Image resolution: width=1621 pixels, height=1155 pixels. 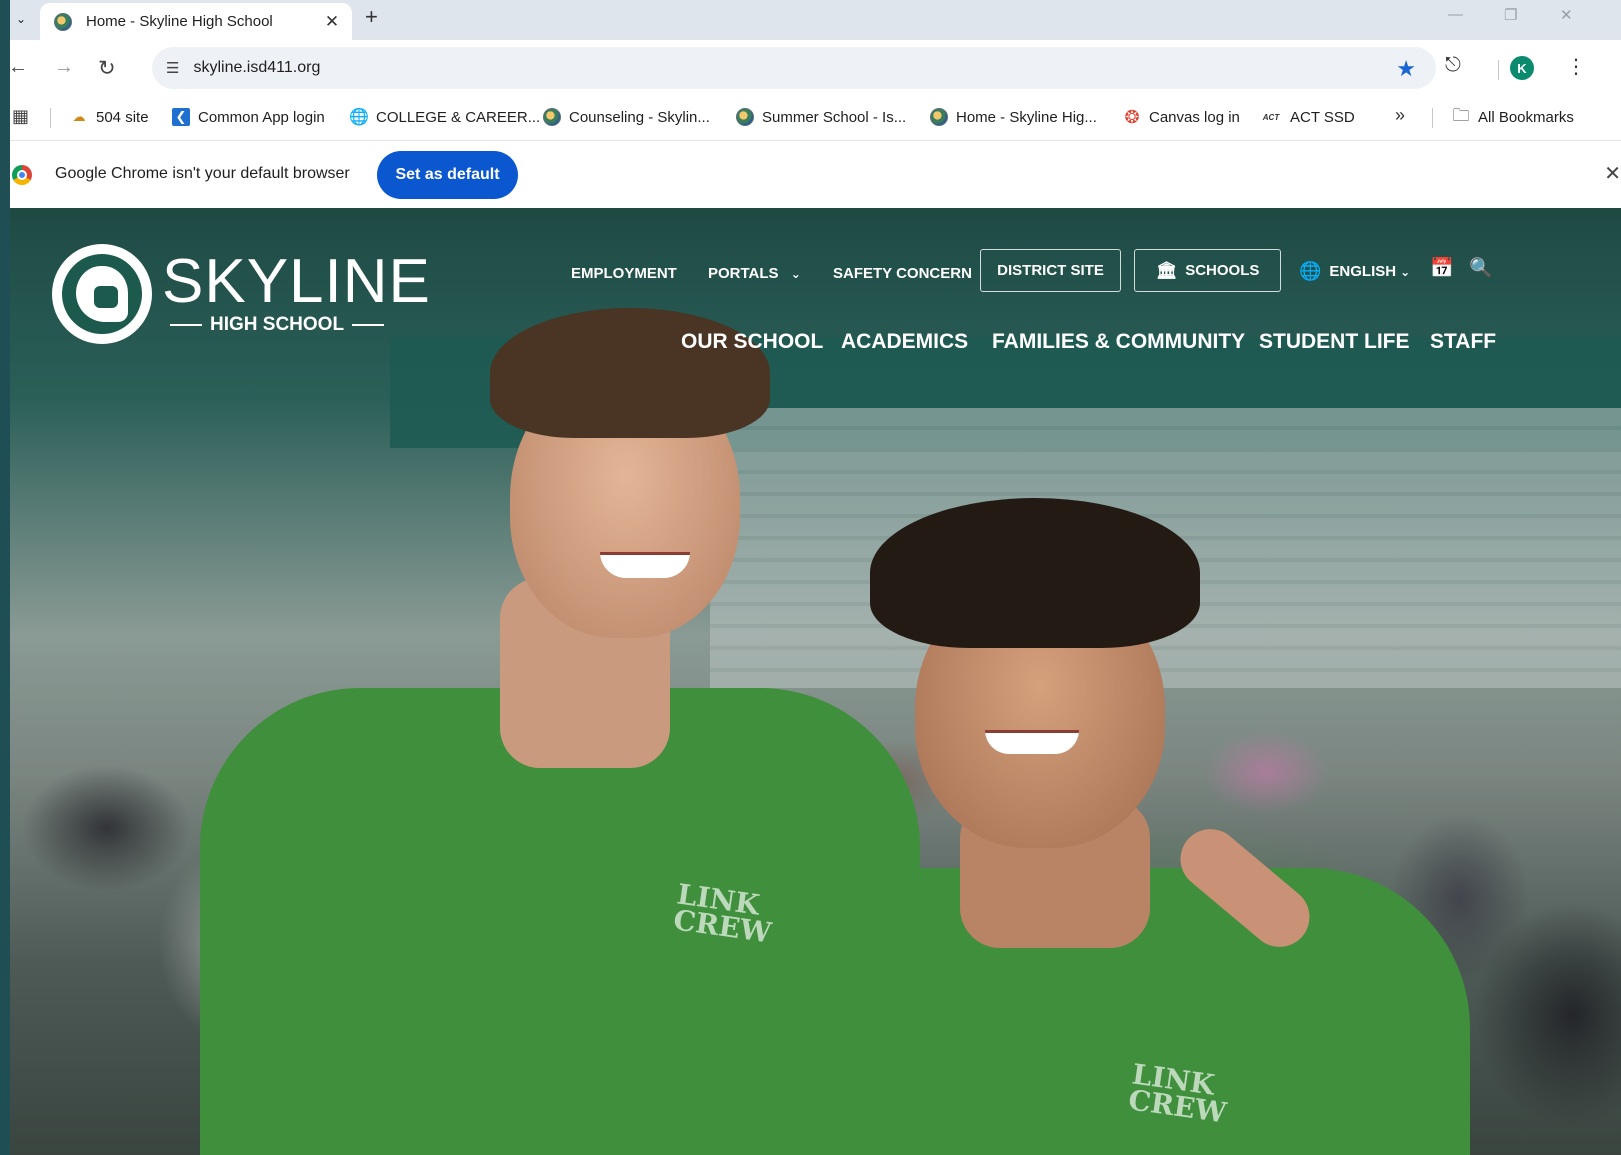 I want to click on language-label: ENGLISH, so click(x=1363, y=271).